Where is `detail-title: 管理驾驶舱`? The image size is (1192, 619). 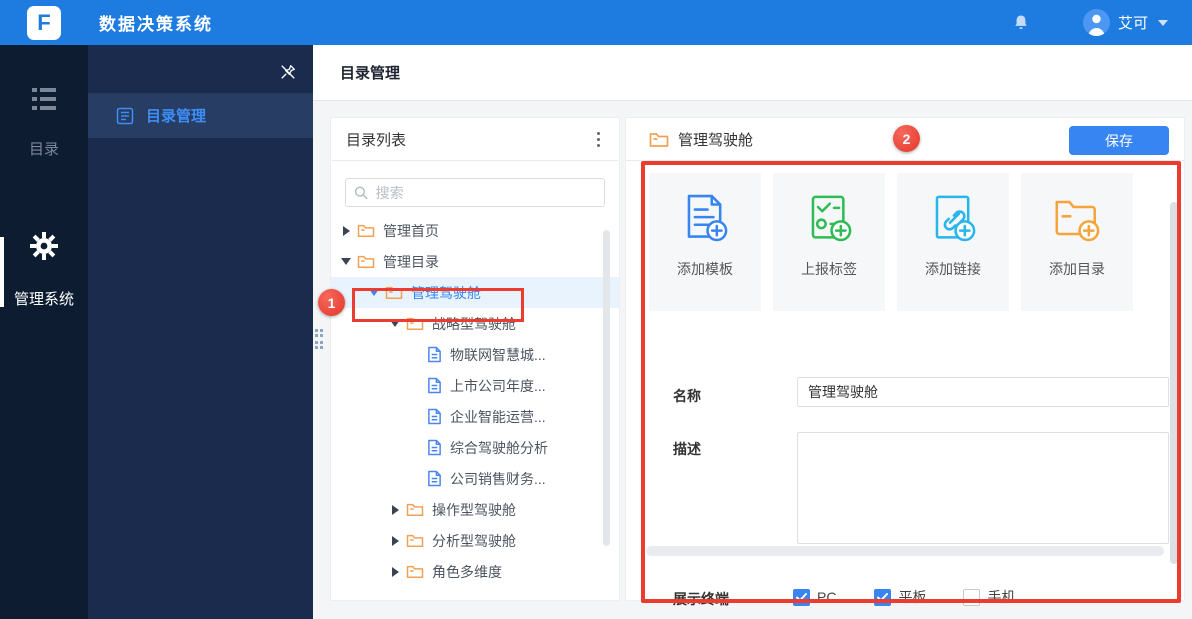 detail-title: 管理驾驶舱 is located at coordinates (716, 140).